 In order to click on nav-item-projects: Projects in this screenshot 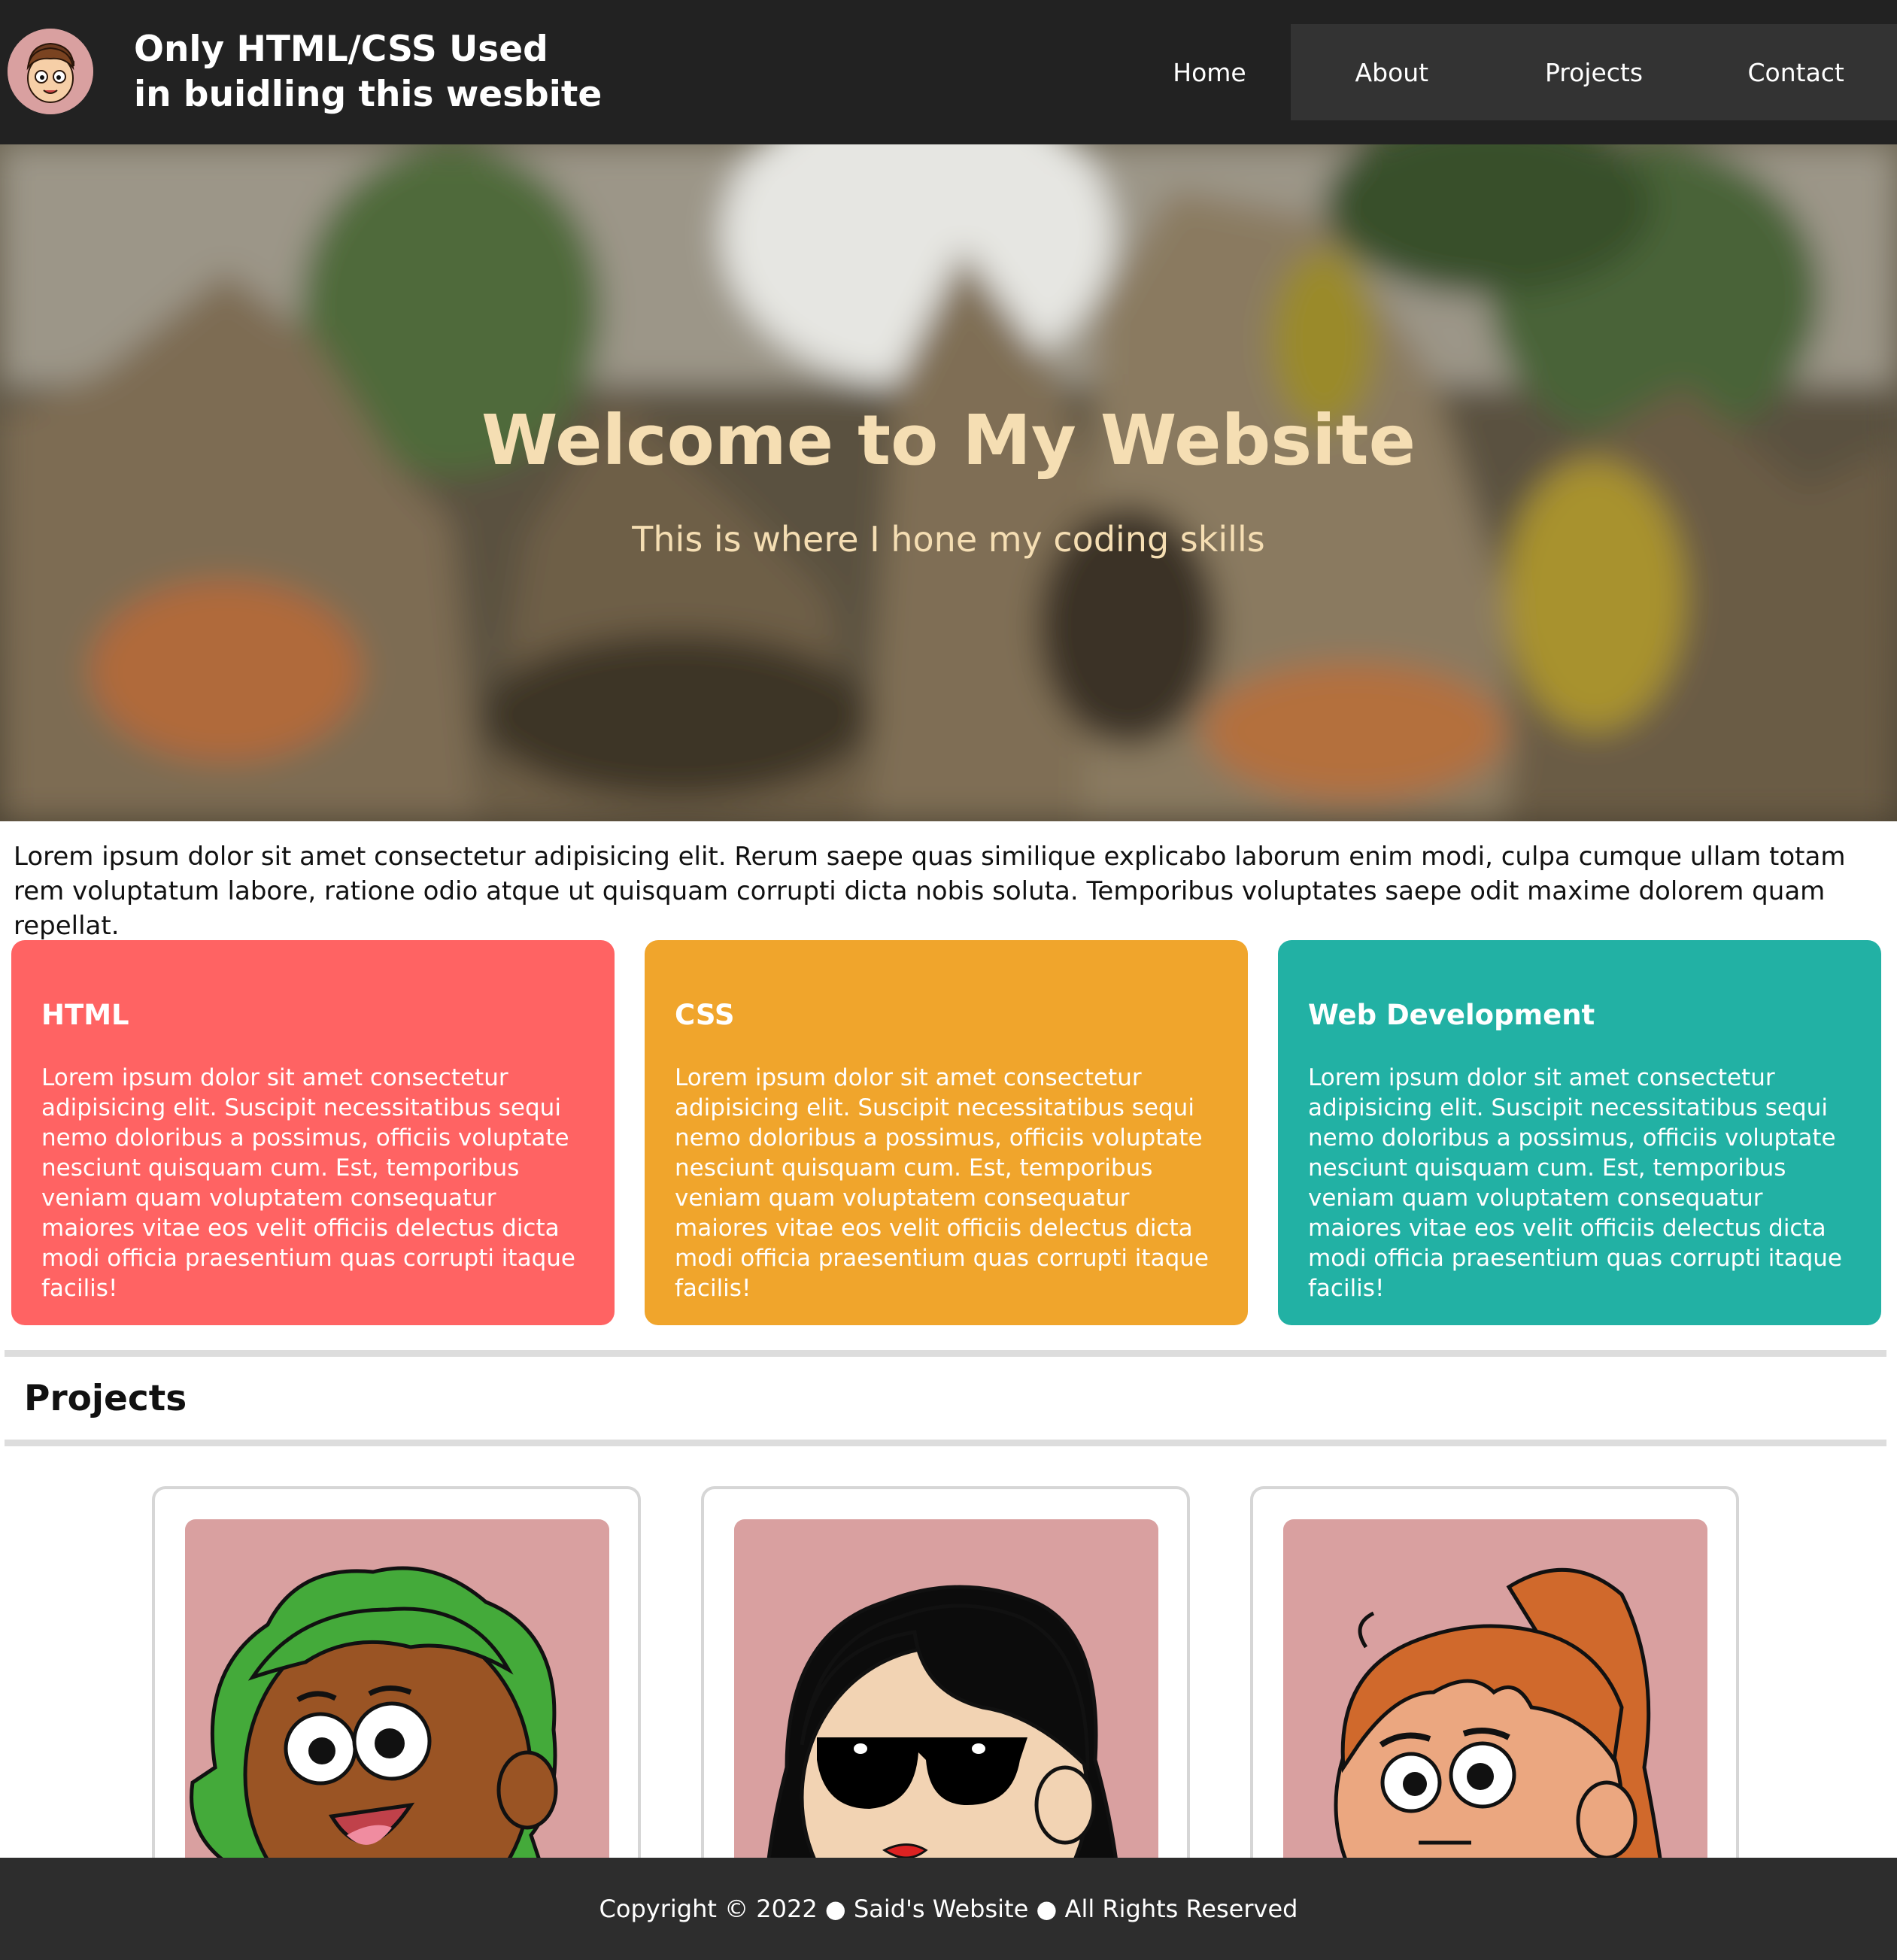, I will do `click(1594, 72)`.